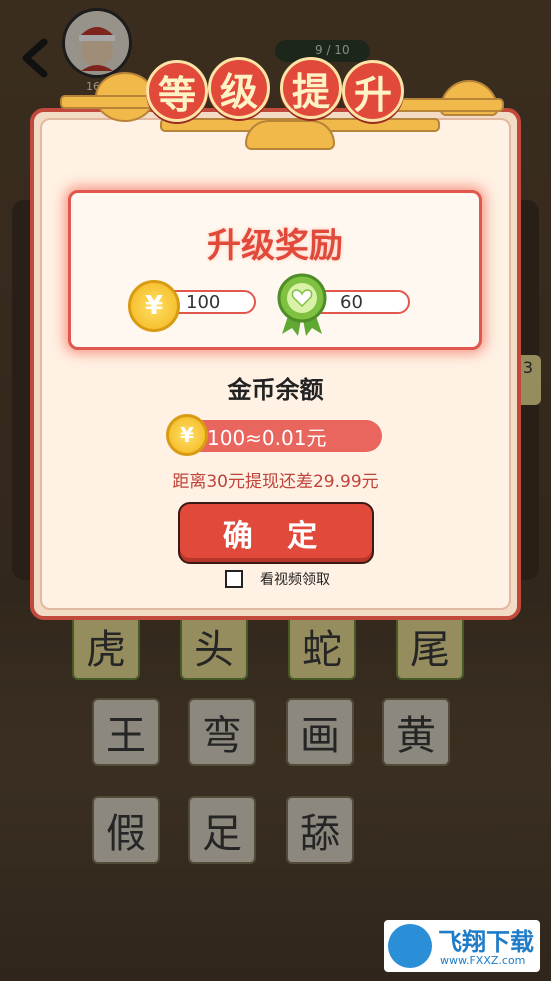  What do you see at coordinates (311, 88) in the screenshot?
I see `title-char: 提` at bounding box center [311, 88].